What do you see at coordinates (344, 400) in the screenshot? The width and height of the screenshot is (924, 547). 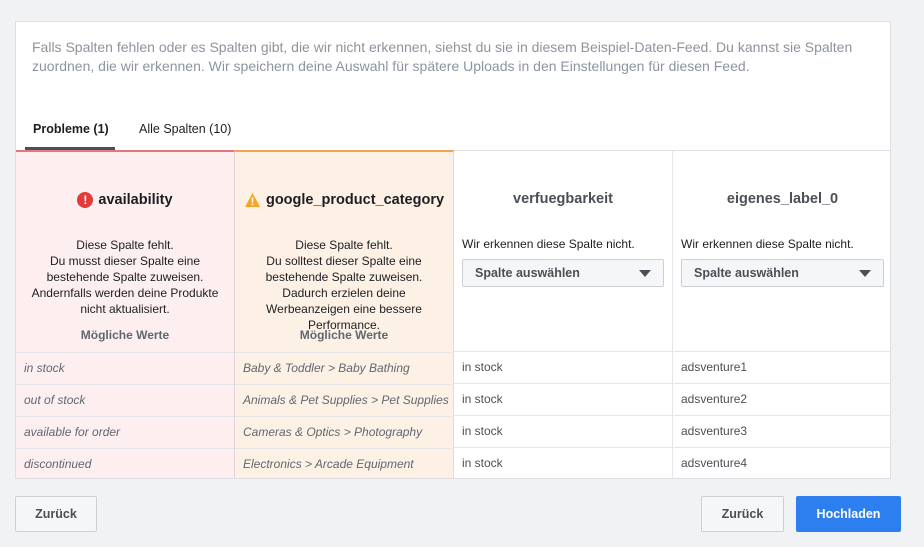 I see `value-cell: Animals & Pet Supplies > Pet Supplies` at bounding box center [344, 400].